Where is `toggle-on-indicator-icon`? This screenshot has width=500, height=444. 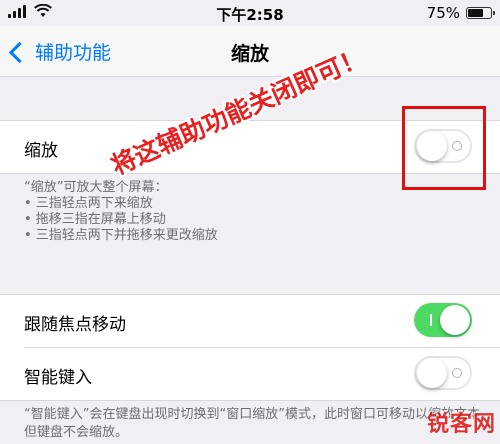
toggle-on-indicator-icon is located at coordinates (431, 320).